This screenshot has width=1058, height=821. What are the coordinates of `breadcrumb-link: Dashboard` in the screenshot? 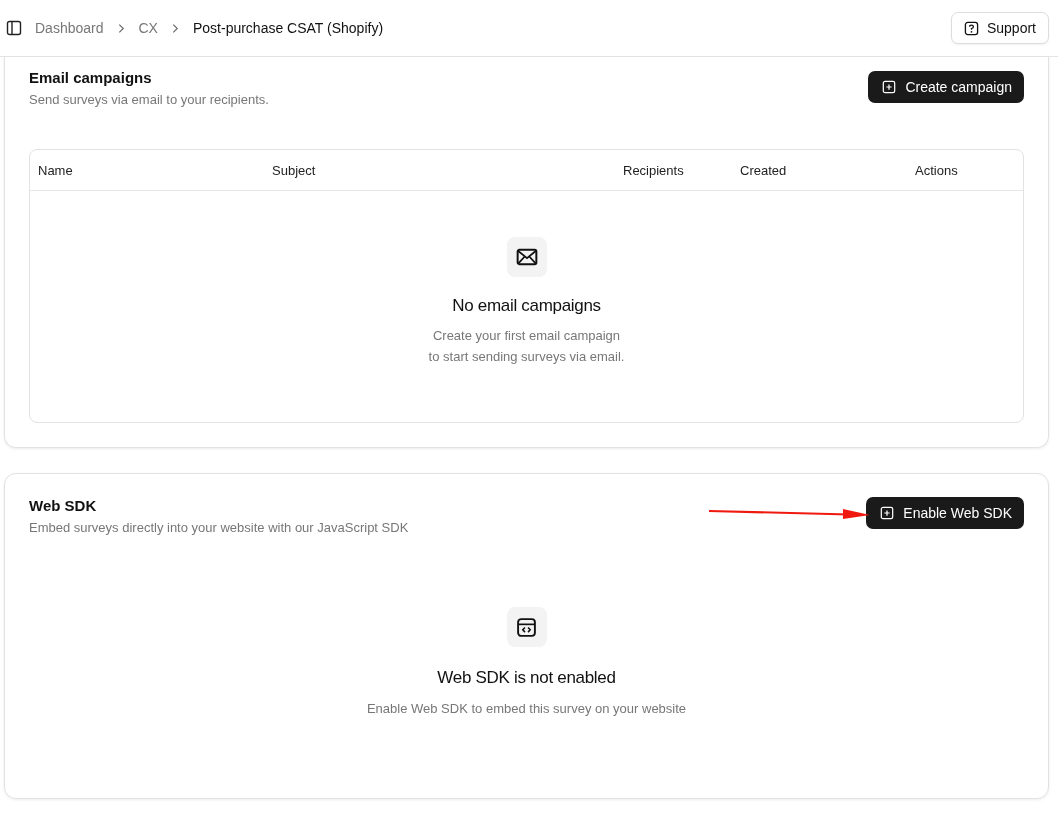 It's located at (69, 28).